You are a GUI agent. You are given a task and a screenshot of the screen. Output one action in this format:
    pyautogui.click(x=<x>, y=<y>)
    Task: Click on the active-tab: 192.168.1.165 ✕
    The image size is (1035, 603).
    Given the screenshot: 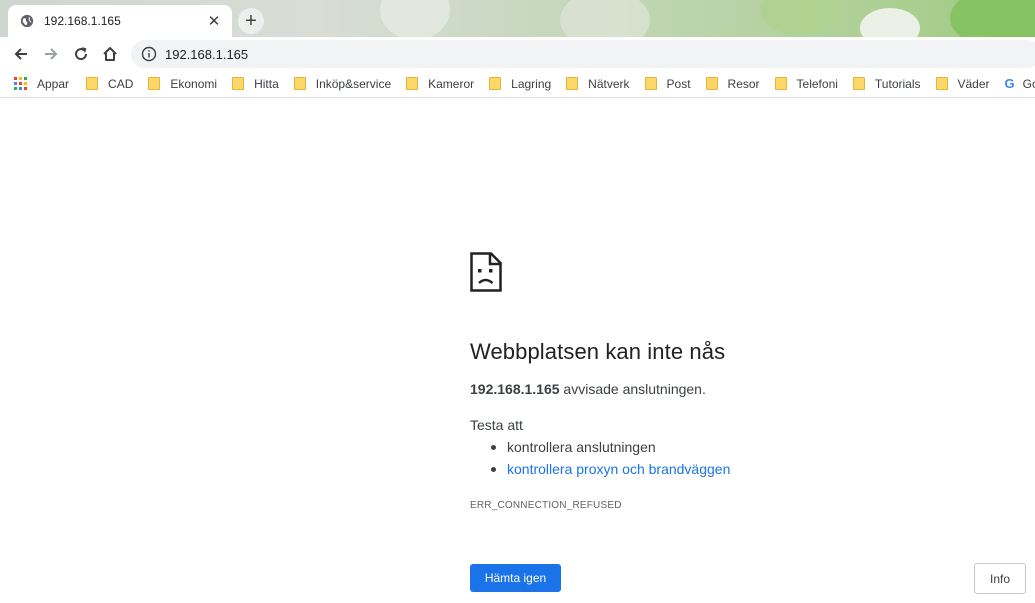 What is the action you would take?
    pyautogui.click(x=120, y=21)
    